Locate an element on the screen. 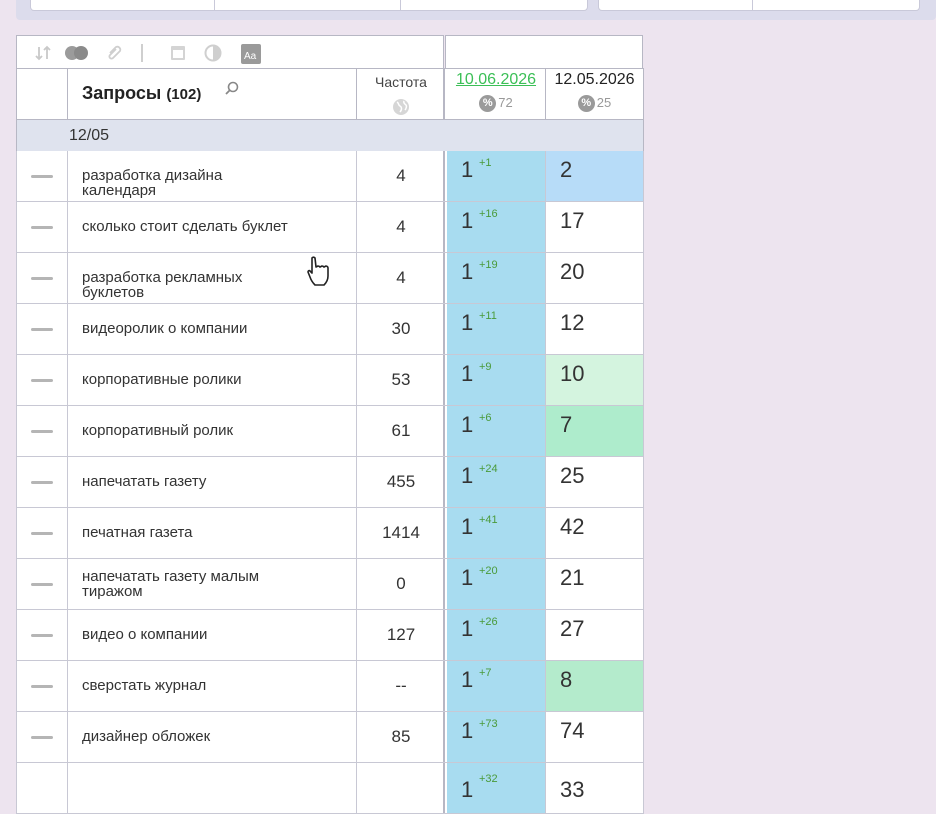 Image resolution: width=936 pixels, height=814 pixels. table-row: сверстать журнал -- 1 +7 8 is located at coordinates (330, 686).